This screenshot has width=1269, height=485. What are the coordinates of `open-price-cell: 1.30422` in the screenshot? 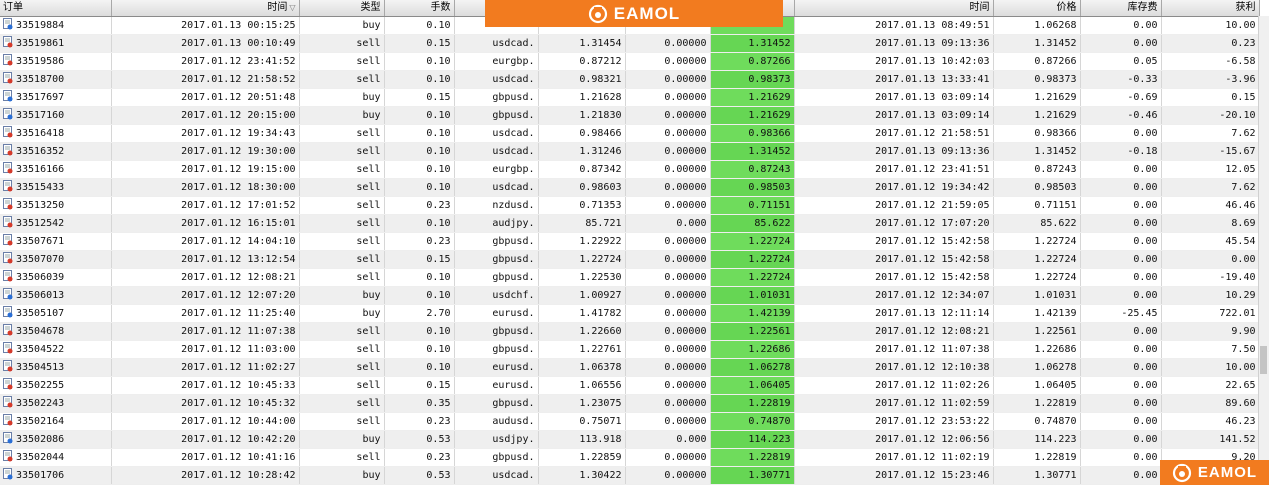 It's located at (582, 475).